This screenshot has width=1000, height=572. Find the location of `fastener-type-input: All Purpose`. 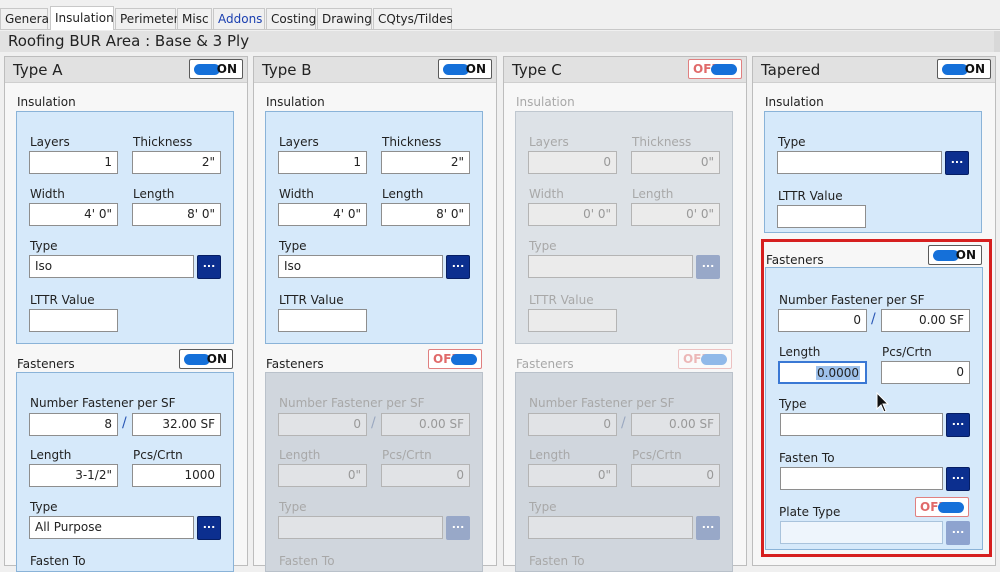

fastener-type-input: All Purpose is located at coordinates (111, 527).